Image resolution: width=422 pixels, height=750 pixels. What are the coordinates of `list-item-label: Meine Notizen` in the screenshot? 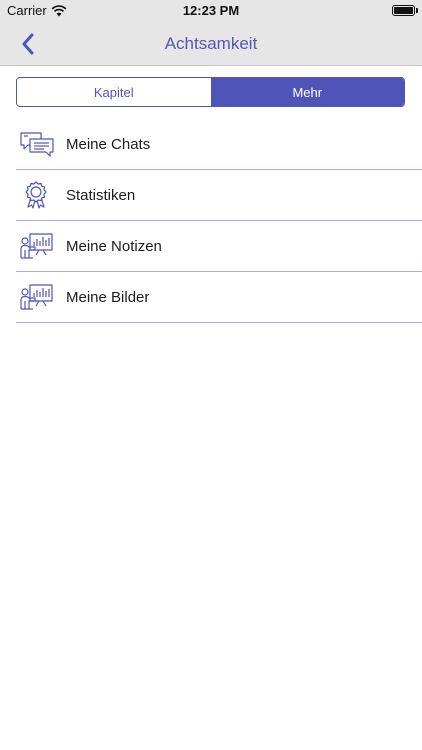 It's located at (114, 246).